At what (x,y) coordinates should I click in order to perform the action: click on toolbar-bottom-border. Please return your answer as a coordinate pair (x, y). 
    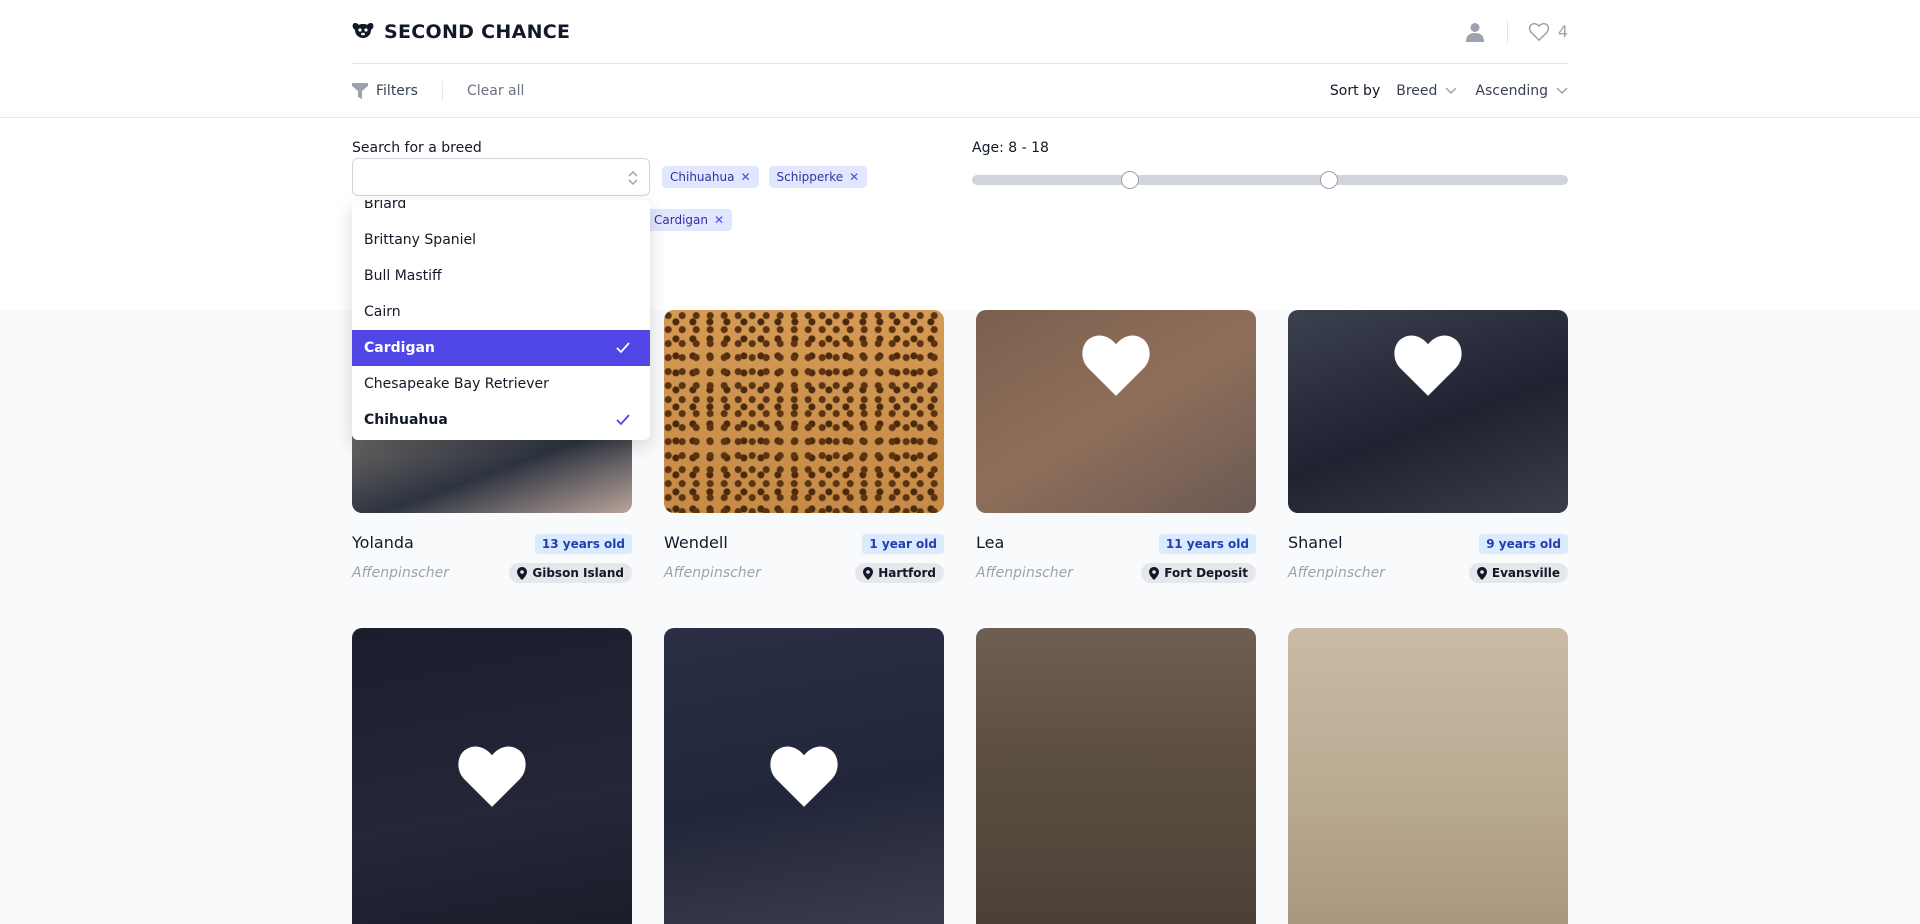
    Looking at the image, I should click on (960, 117).